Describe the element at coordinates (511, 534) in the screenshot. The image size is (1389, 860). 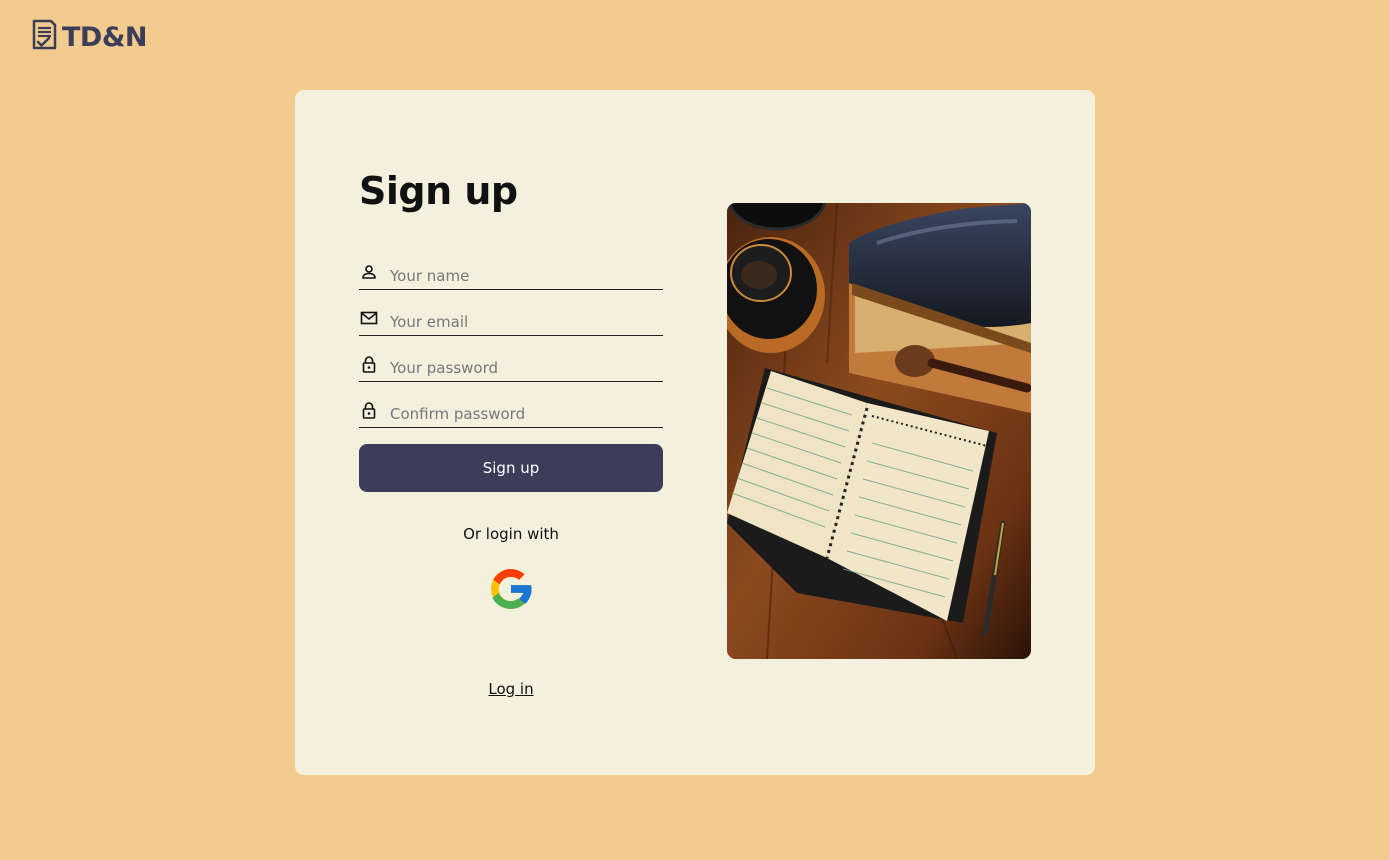
I see `alt-login-text: Or login with` at that location.